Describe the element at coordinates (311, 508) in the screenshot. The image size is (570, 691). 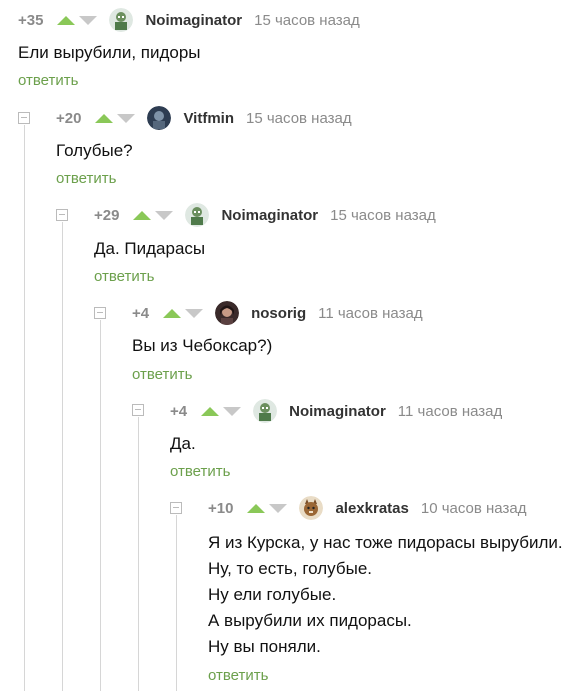
I see `brown-cat-avatar-icon` at that location.